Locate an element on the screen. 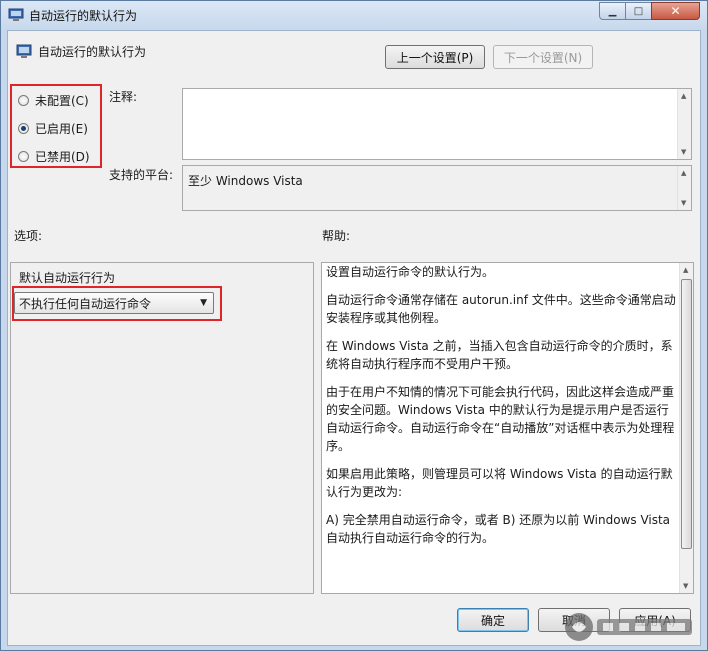 The height and width of the screenshot is (651, 708). help-scroll-thumb is located at coordinates (686, 414).